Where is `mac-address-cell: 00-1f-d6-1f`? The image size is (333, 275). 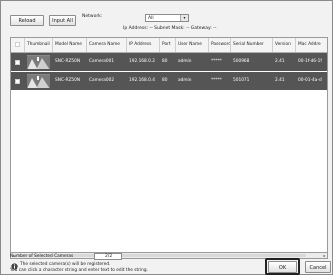 mac-address-cell: 00-1f-d6-1f is located at coordinates (311, 62).